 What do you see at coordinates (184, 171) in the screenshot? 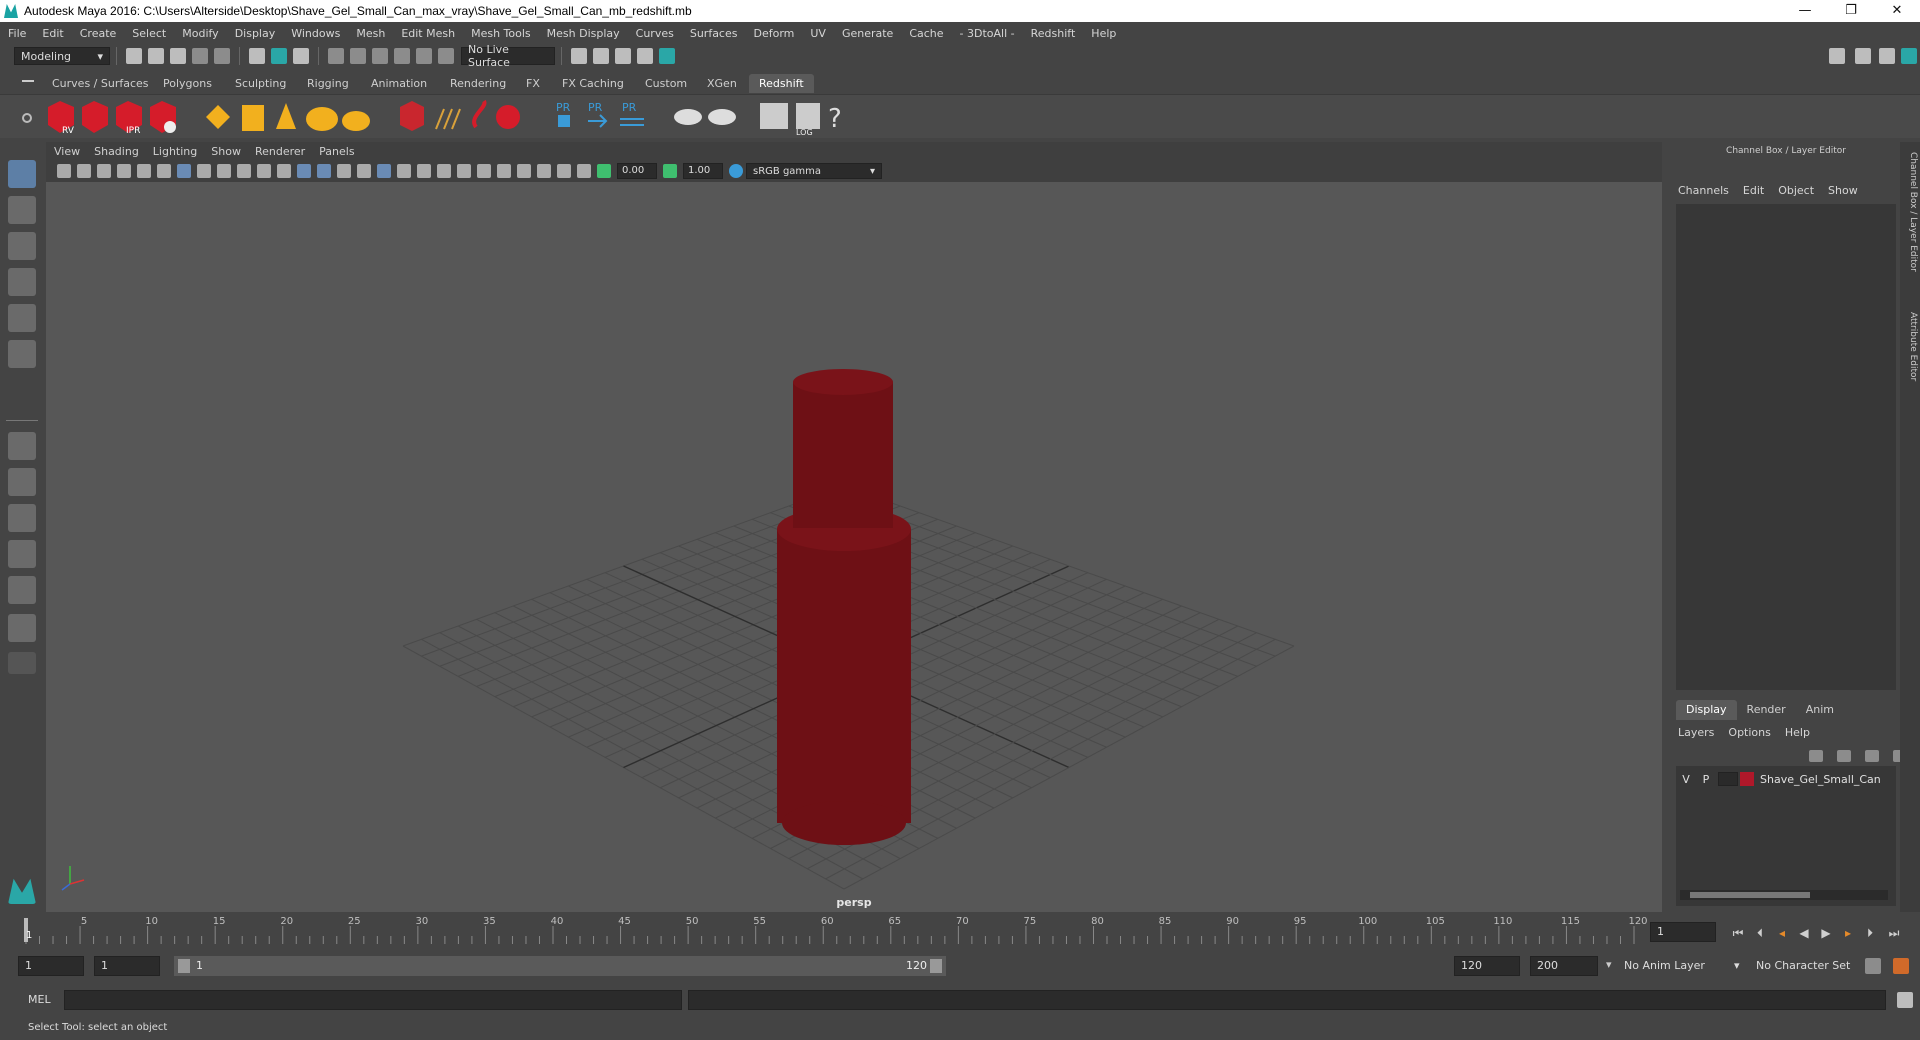
I see `grid-icon` at bounding box center [184, 171].